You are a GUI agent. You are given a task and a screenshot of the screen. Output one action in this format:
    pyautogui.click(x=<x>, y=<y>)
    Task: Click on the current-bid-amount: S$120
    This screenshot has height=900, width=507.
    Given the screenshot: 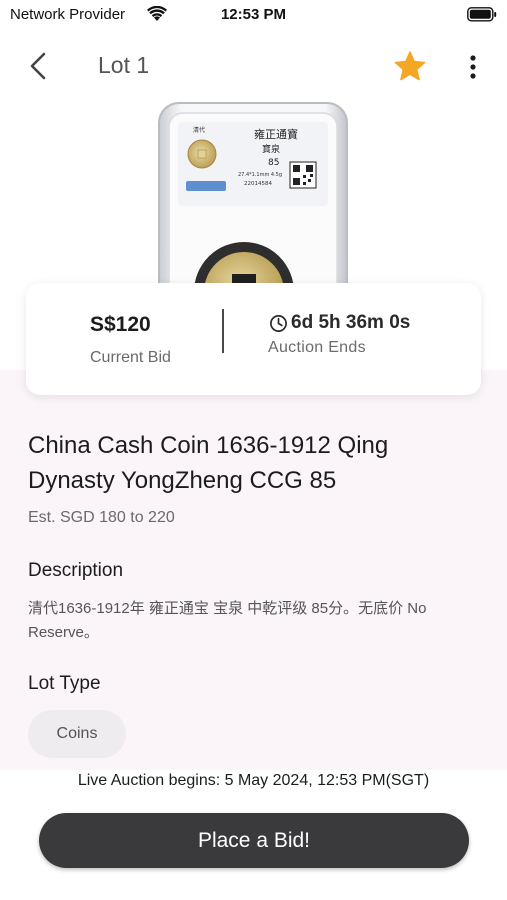 What is the action you would take?
    pyautogui.click(x=120, y=324)
    